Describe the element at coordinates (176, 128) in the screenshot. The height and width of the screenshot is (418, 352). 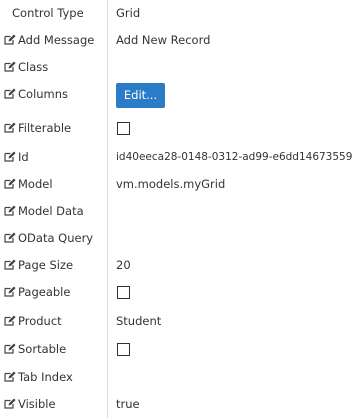
I see `property-row-filterable: Filterable` at that location.